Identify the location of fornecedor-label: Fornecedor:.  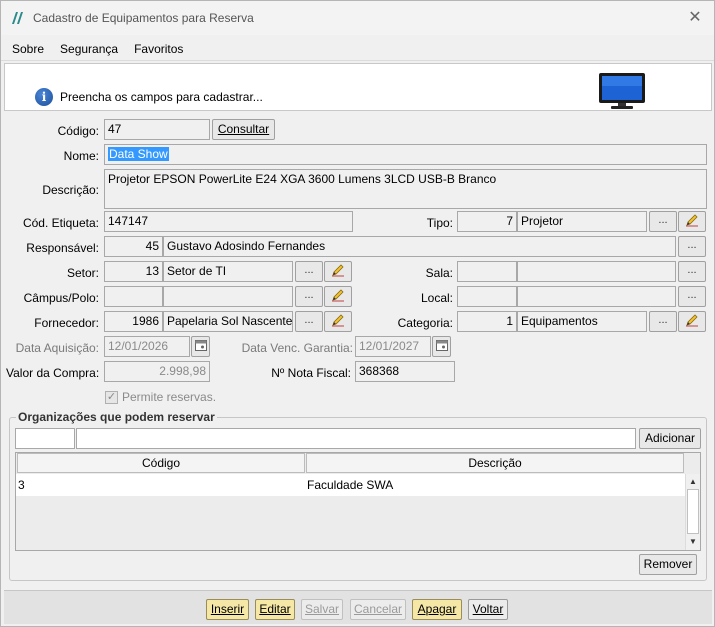
(66, 323).